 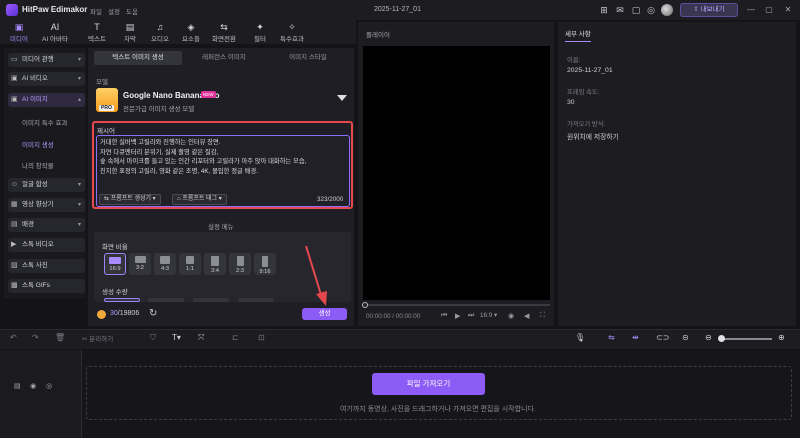 What do you see at coordinates (38, 165) in the screenshot?
I see `sidebar-subitem-my-creations: 나의 창작물` at bounding box center [38, 165].